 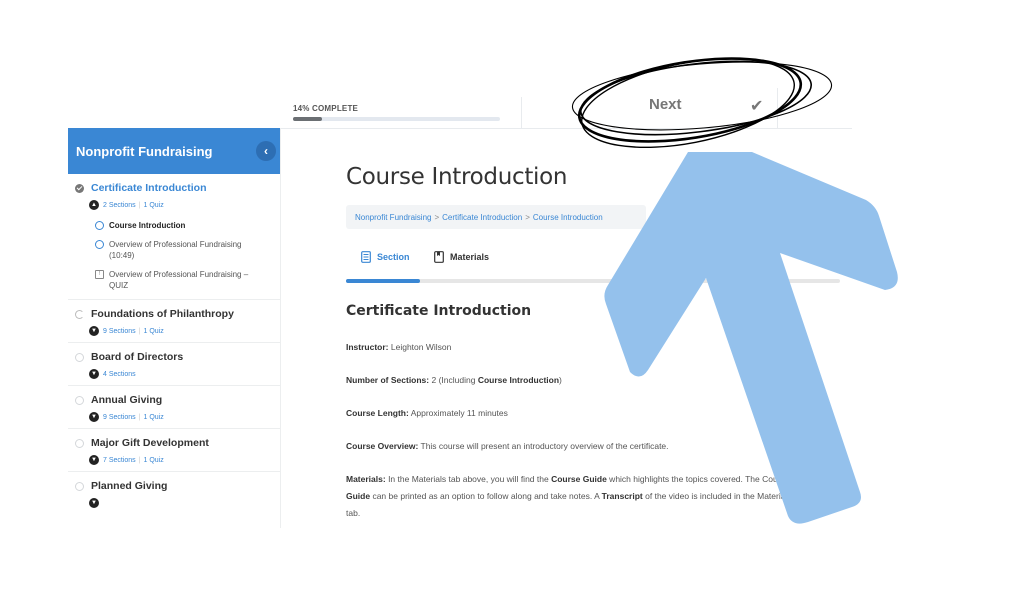 I want to click on materials-label: Materials:, so click(x=366, y=479).